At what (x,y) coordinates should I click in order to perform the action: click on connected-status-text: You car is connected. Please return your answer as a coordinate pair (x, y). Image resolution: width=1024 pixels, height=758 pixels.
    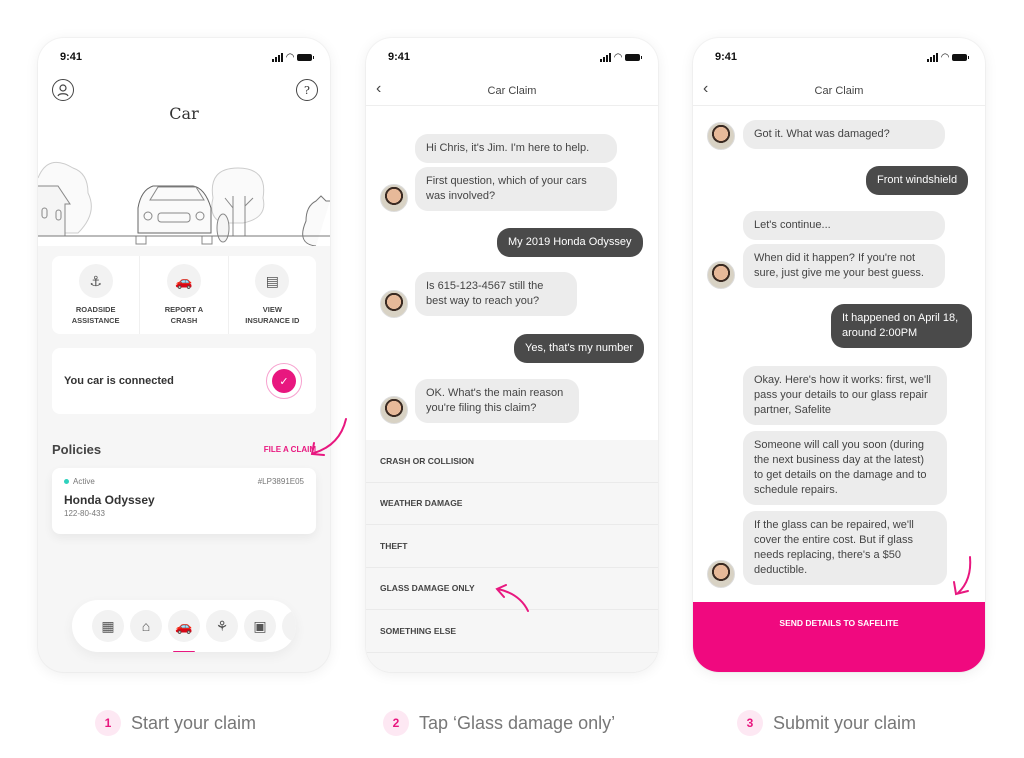
    Looking at the image, I should click on (119, 381).